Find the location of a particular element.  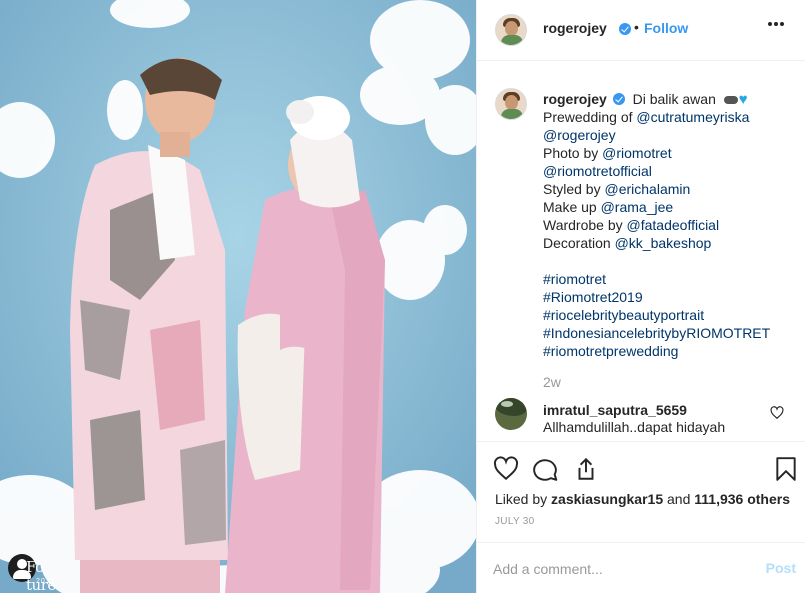

caption-username: rogerojey is located at coordinates (575, 99).